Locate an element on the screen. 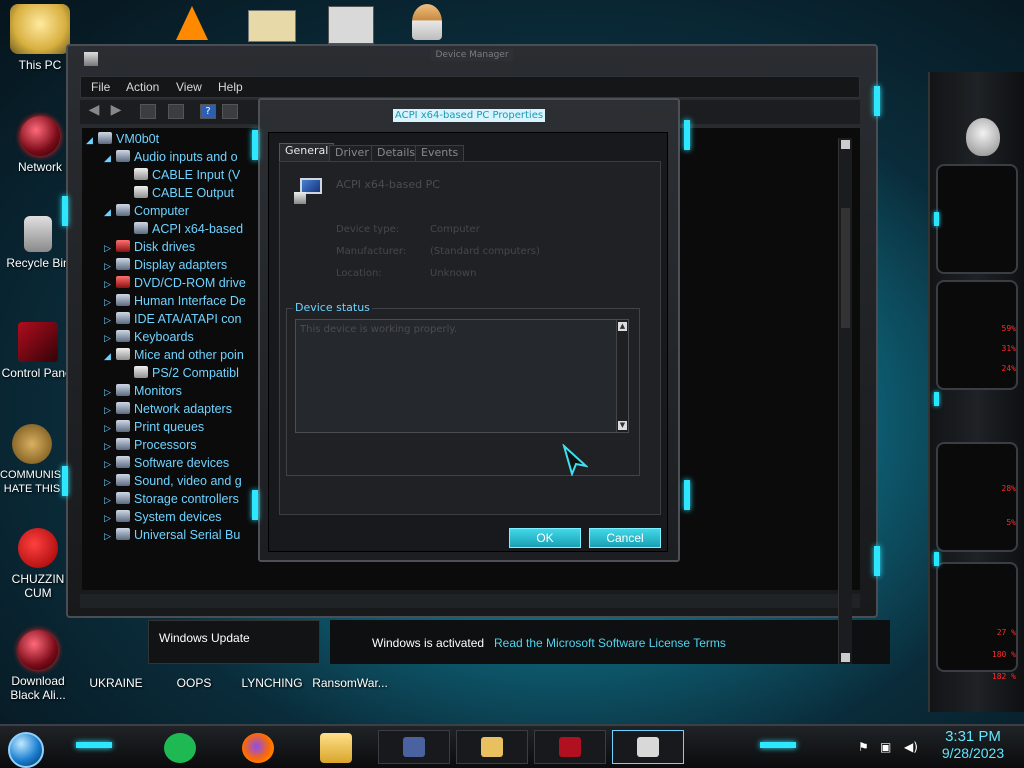 The width and height of the screenshot is (1024, 768). menu-file: File is located at coordinates (100, 87).